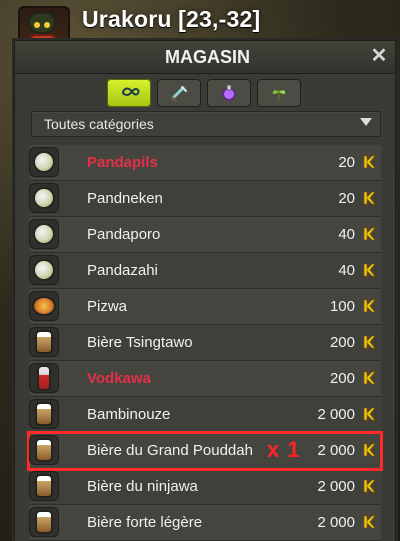 This screenshot has height=541, width=400. What do you see at coordinates (205, 523) in the screenshot?
I see `store-item-row: Bière forte légère 2 000` at bounding box center [205, 523].